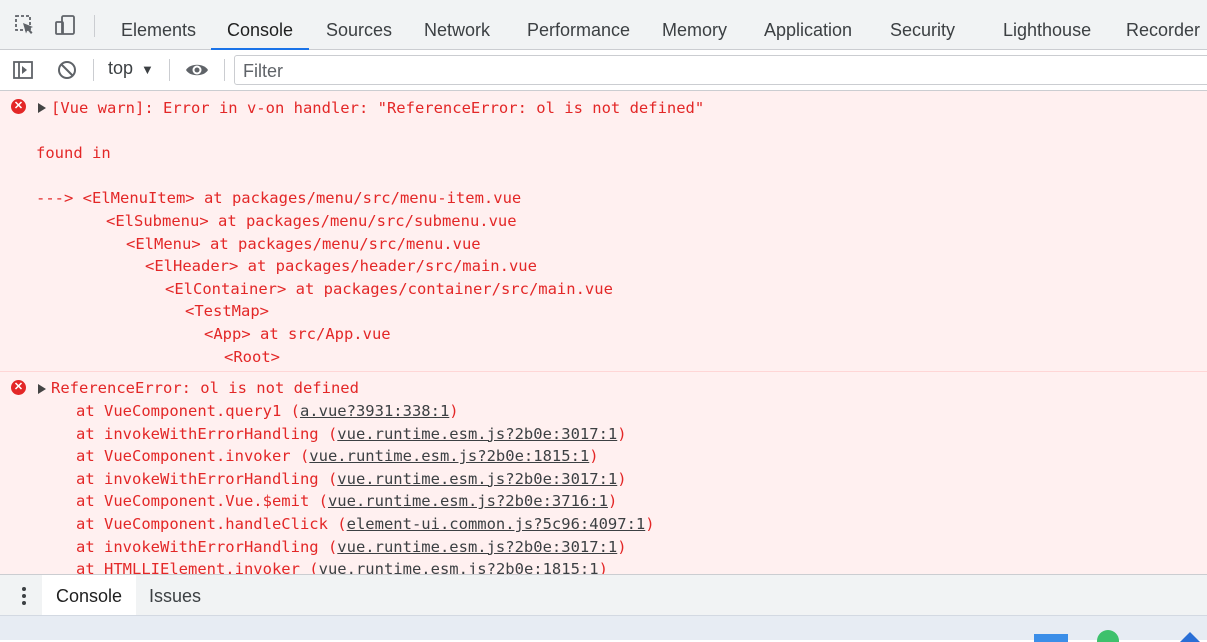 The height and width of the screenshot is (642, 1207). I want to click on context-label: top, so click(121, 68).